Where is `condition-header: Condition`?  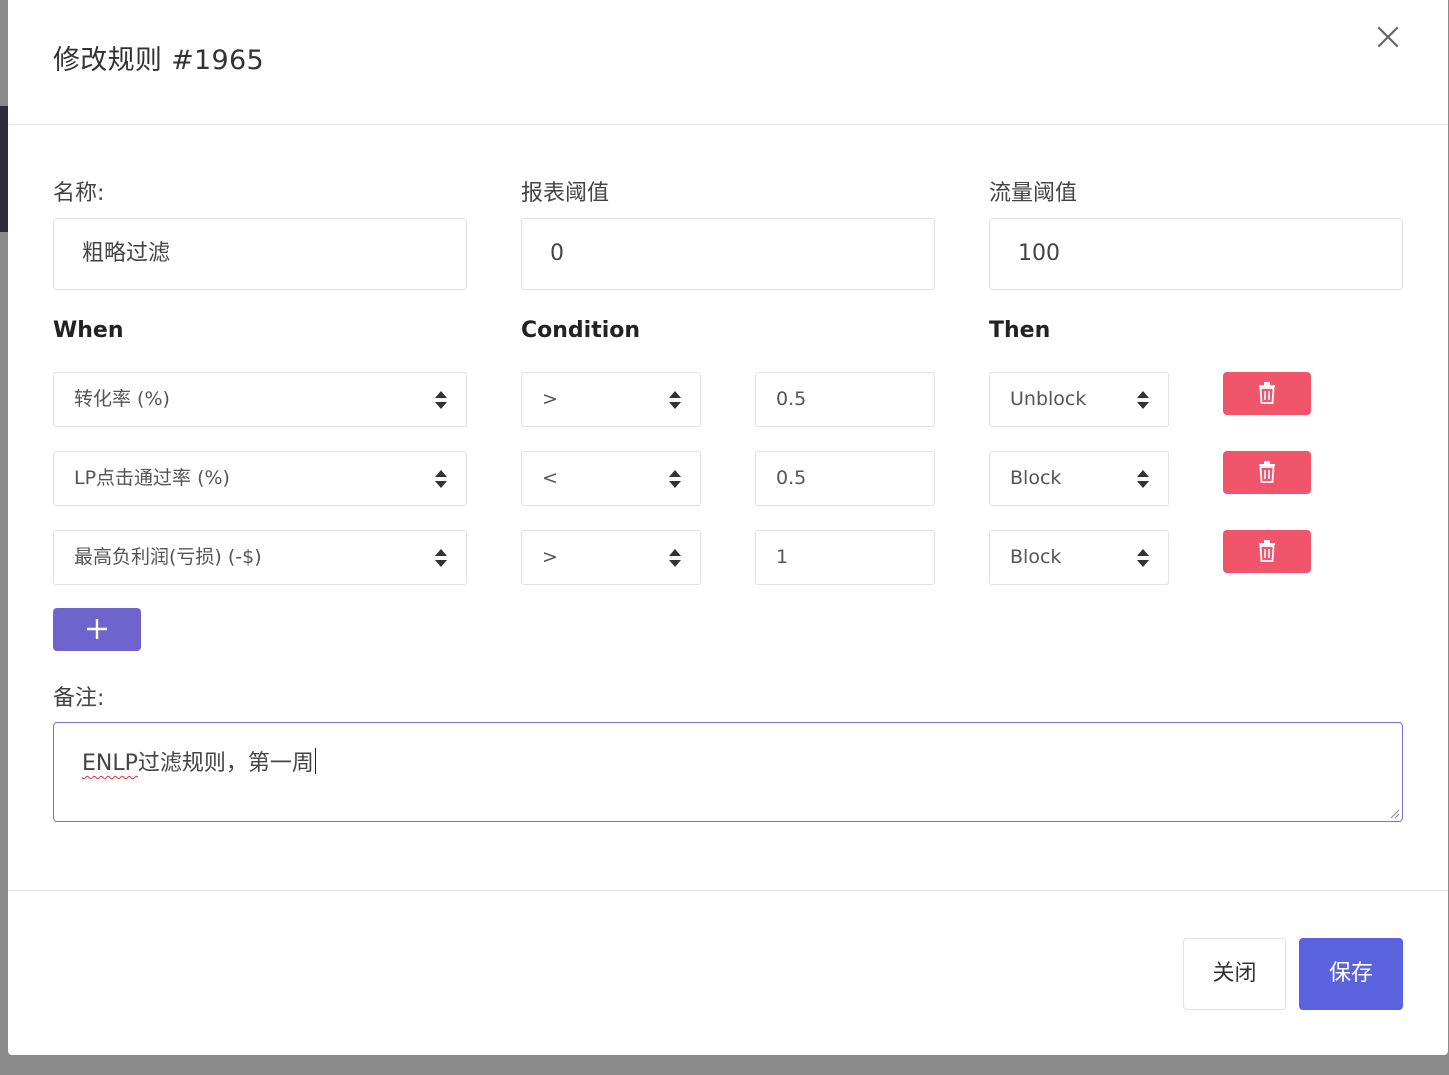
condition-header: Condition is located at coordinates (581, 330).